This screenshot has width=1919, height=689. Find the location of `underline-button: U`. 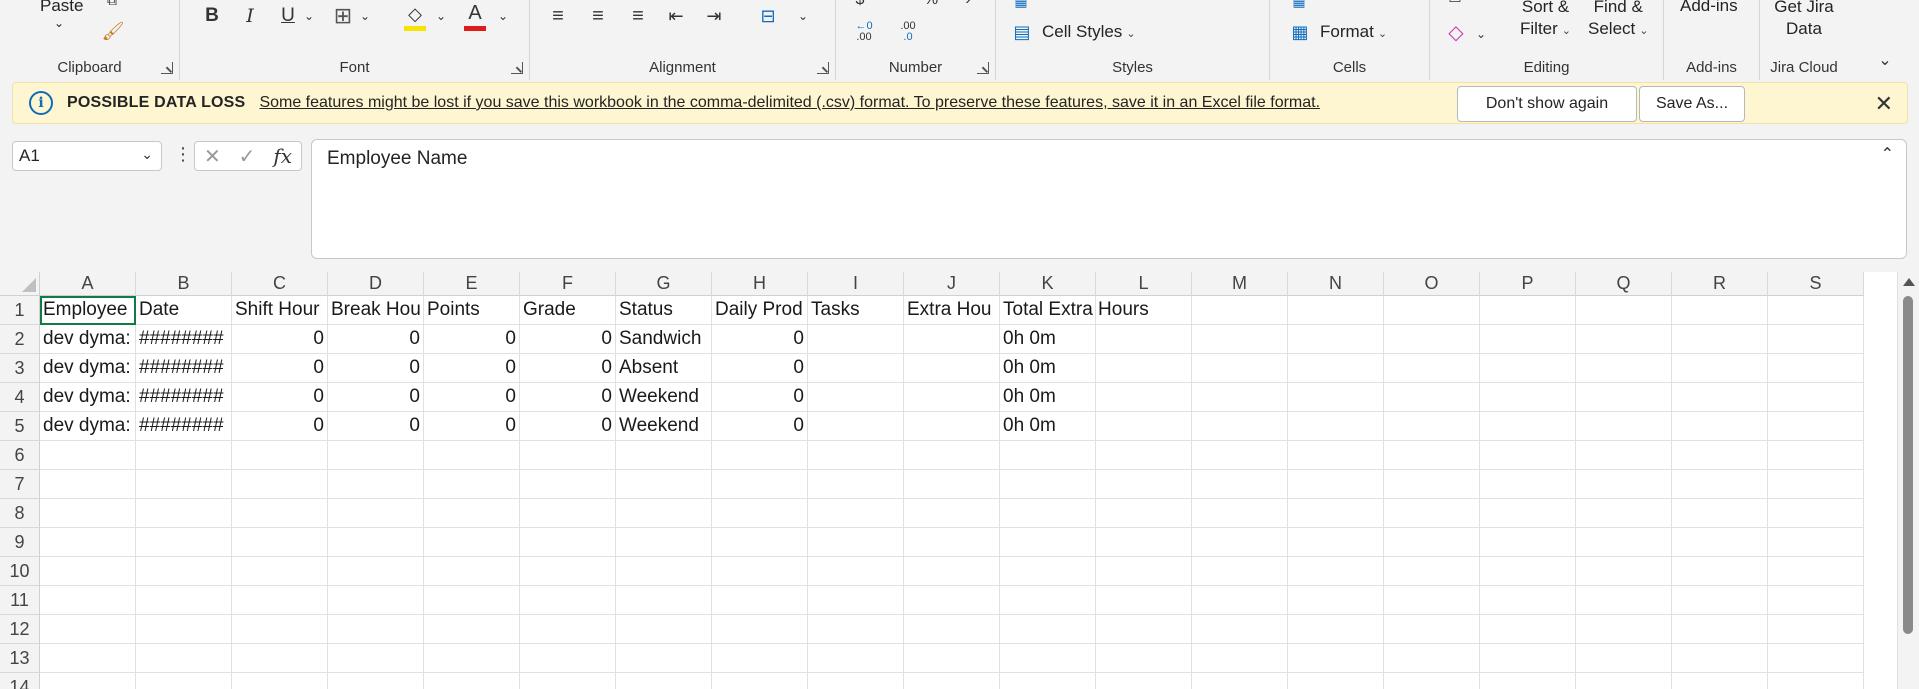

underline-button: U is located at coordinates (288, 16).